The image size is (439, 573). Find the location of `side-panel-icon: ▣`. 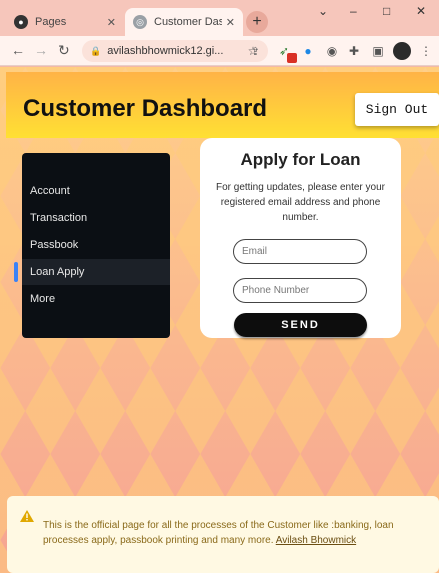

side-panel-icon: ▣ is located at coordinates (378, 51).